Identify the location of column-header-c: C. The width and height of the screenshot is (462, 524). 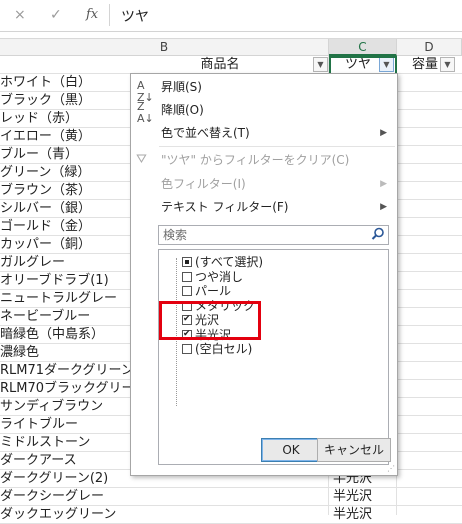
(363, 47).